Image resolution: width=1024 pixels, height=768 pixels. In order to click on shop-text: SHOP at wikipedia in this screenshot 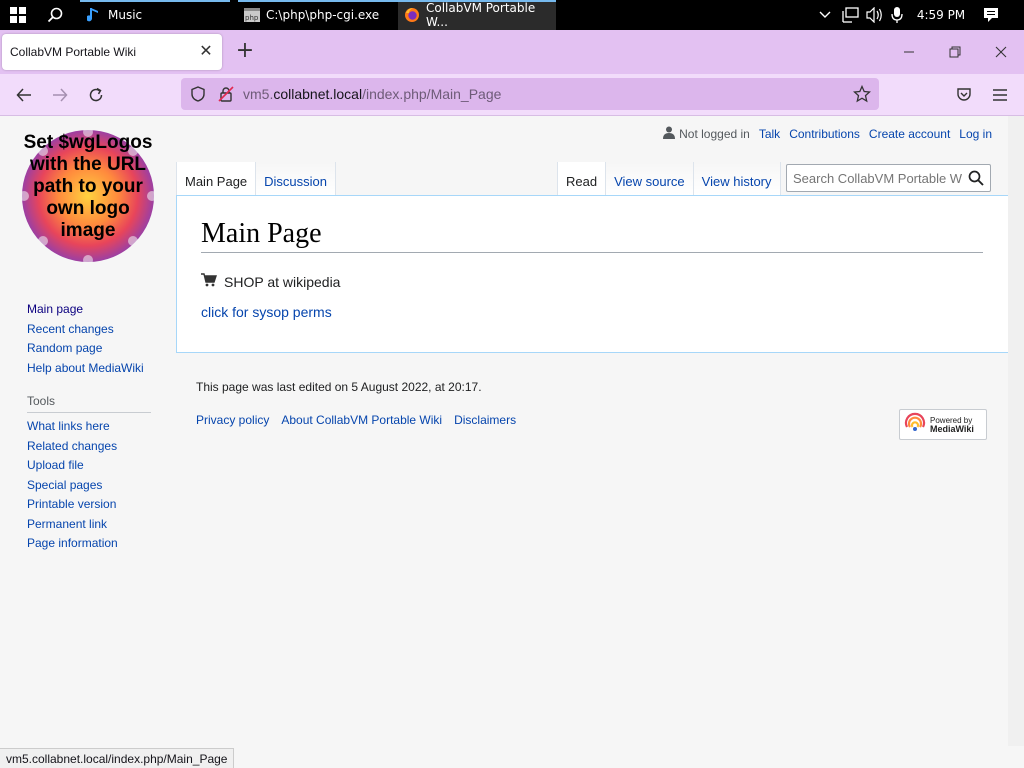, I will do `click(282, 281)`.